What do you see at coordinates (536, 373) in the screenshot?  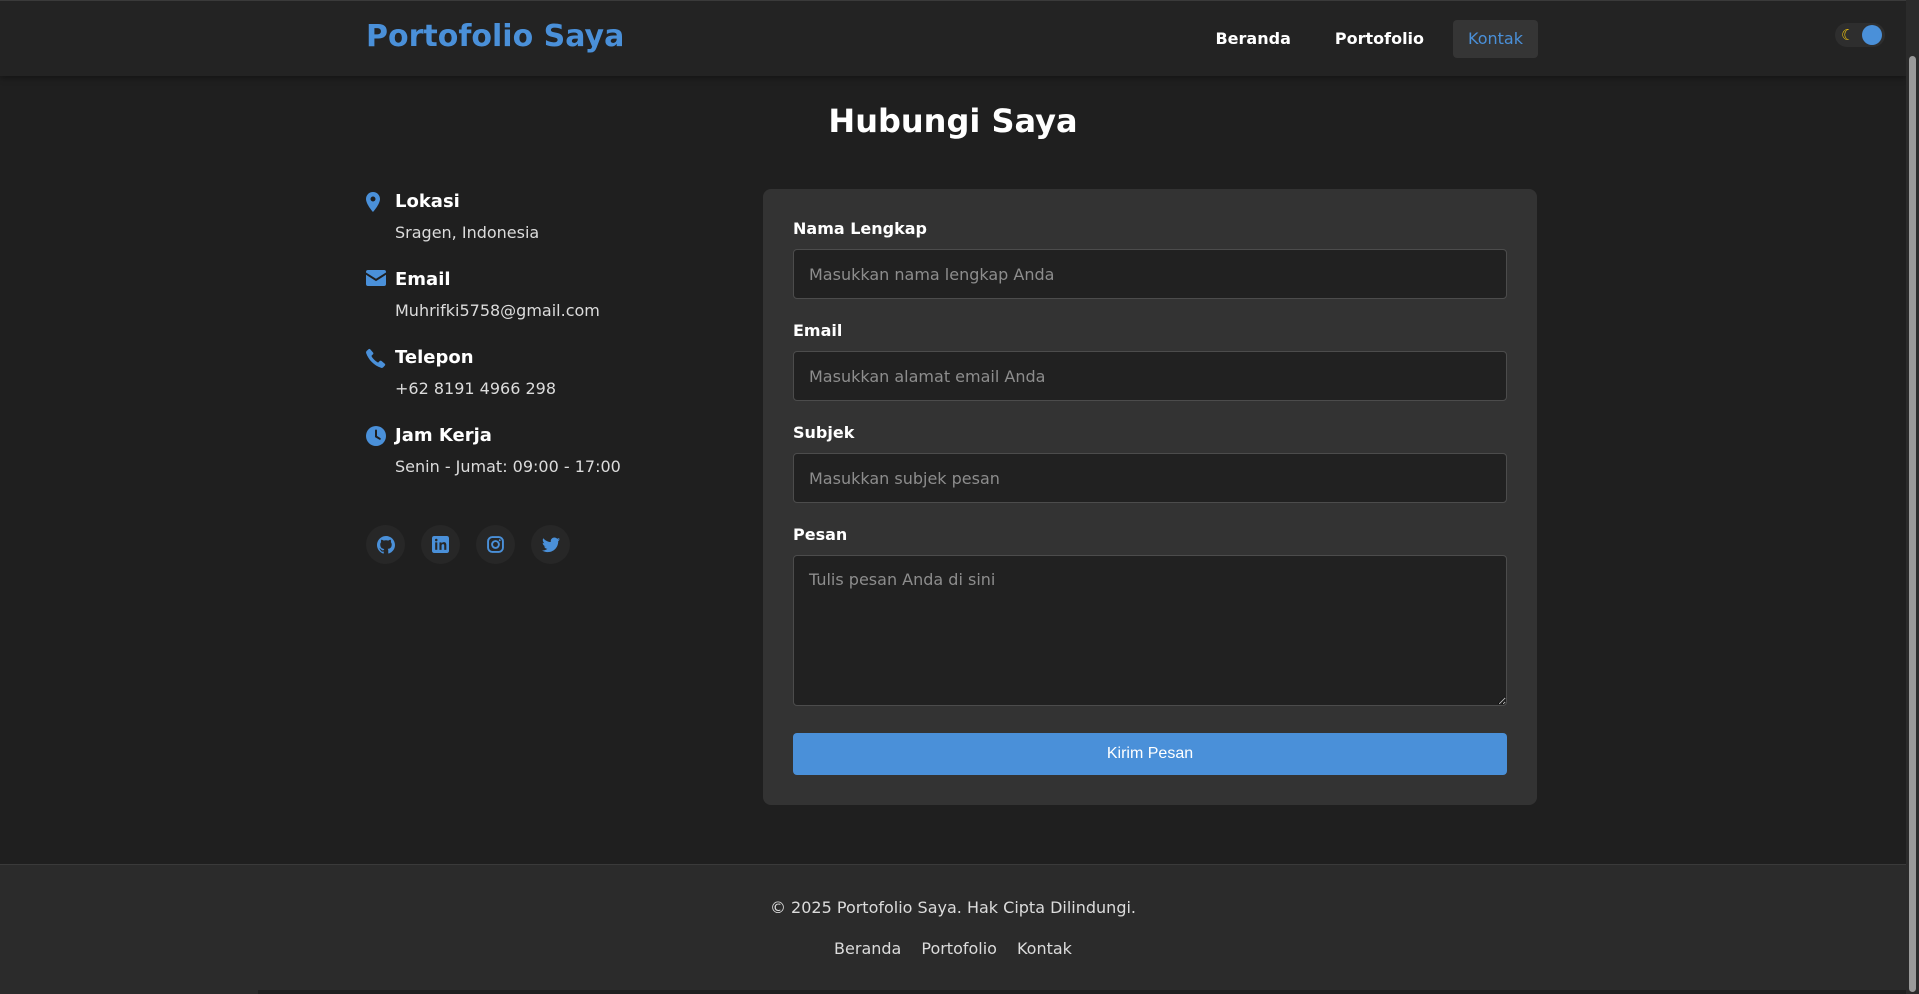 I see `info-item-phone: Telepon +62 8191 4966 298` at bounding box center [536, 373].